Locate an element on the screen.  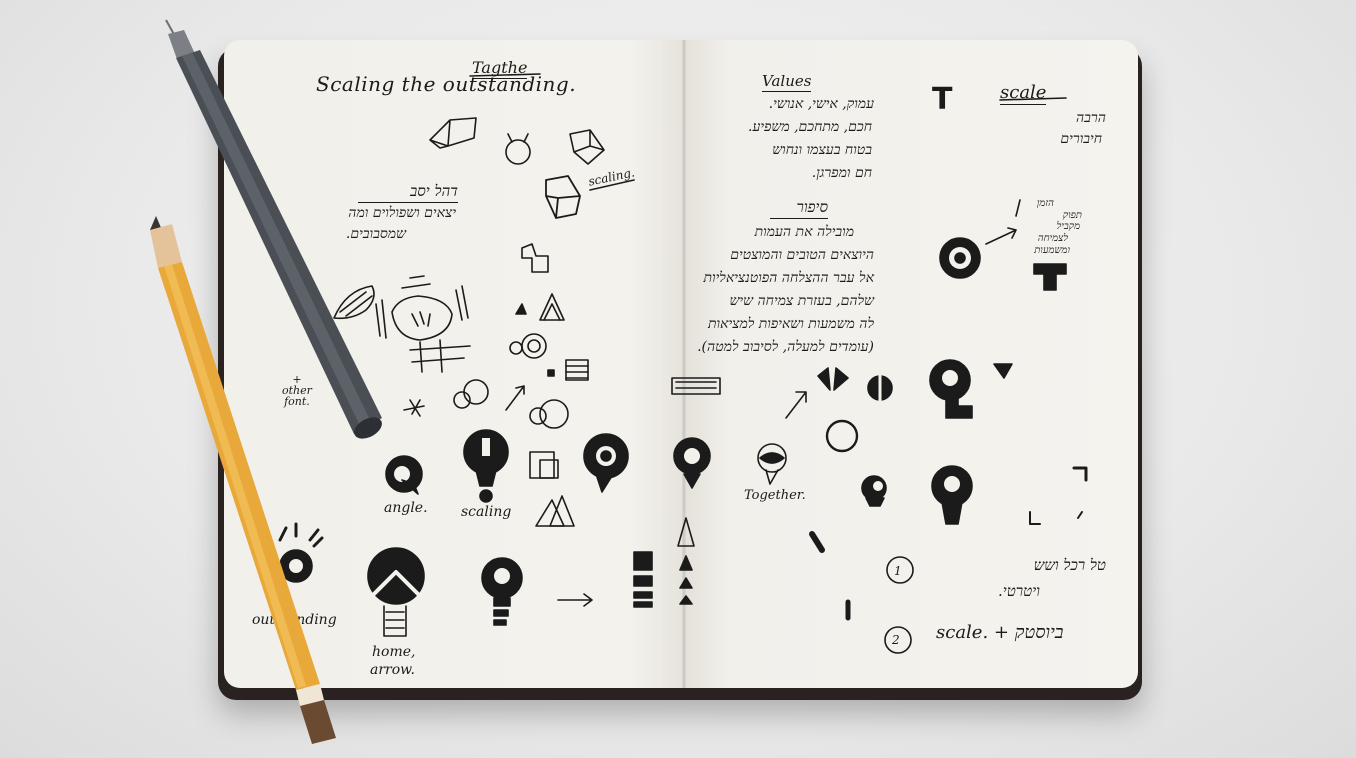
yellow-pencil is located at coordinates (243, 480).